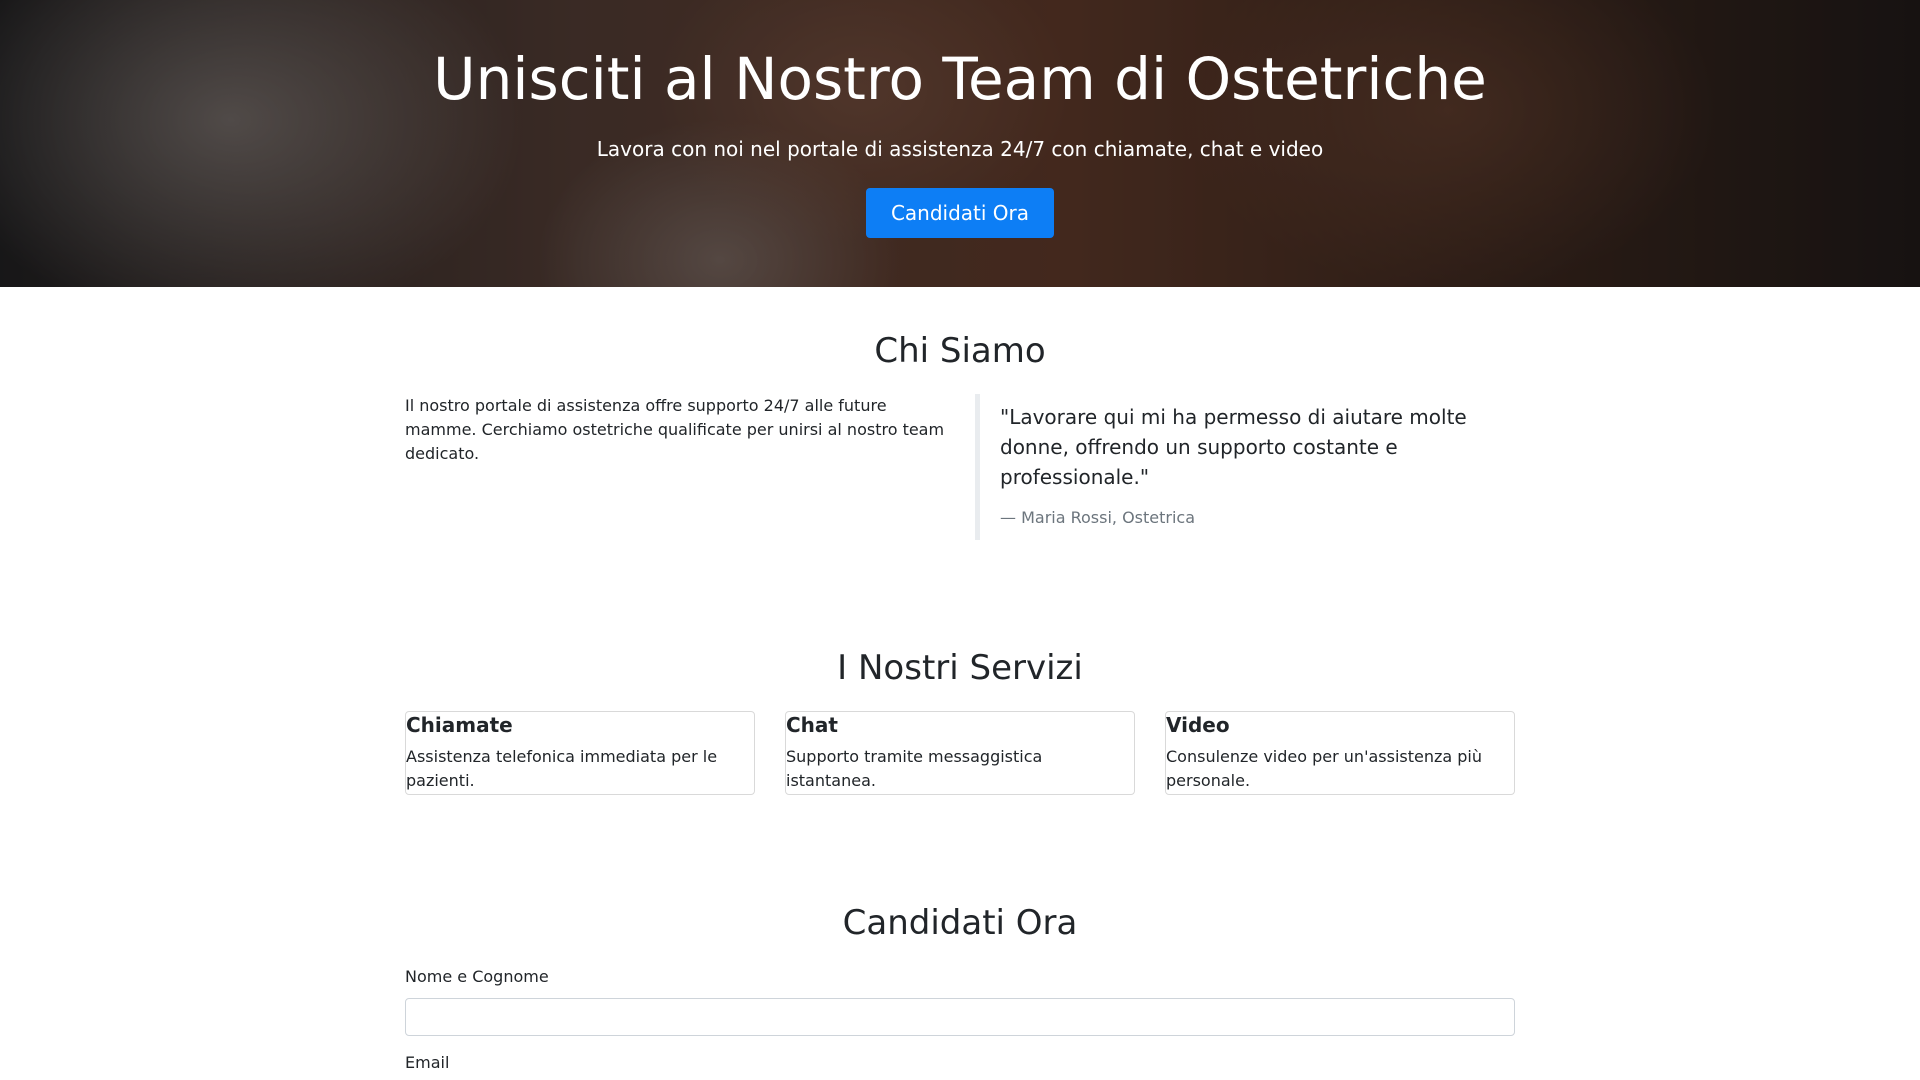  I want to click on service-card-title: Video, so click(1198, 725).